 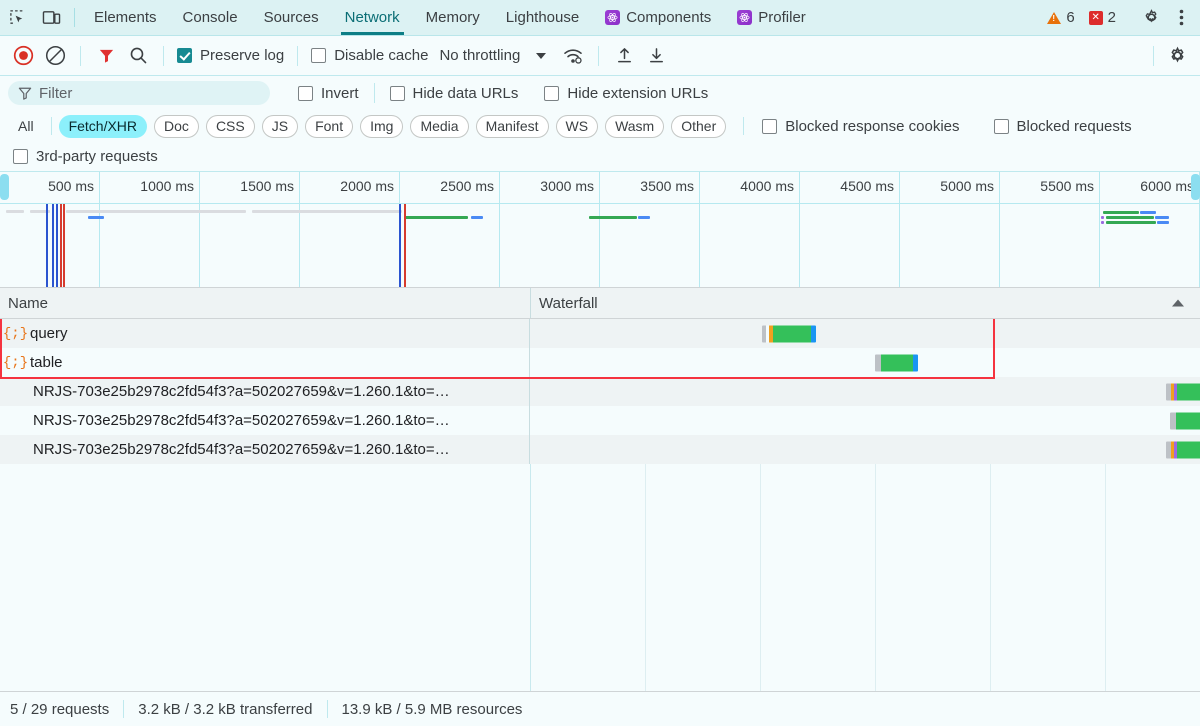 I want to click on more-options-icon, so click(x=1181, y=18).